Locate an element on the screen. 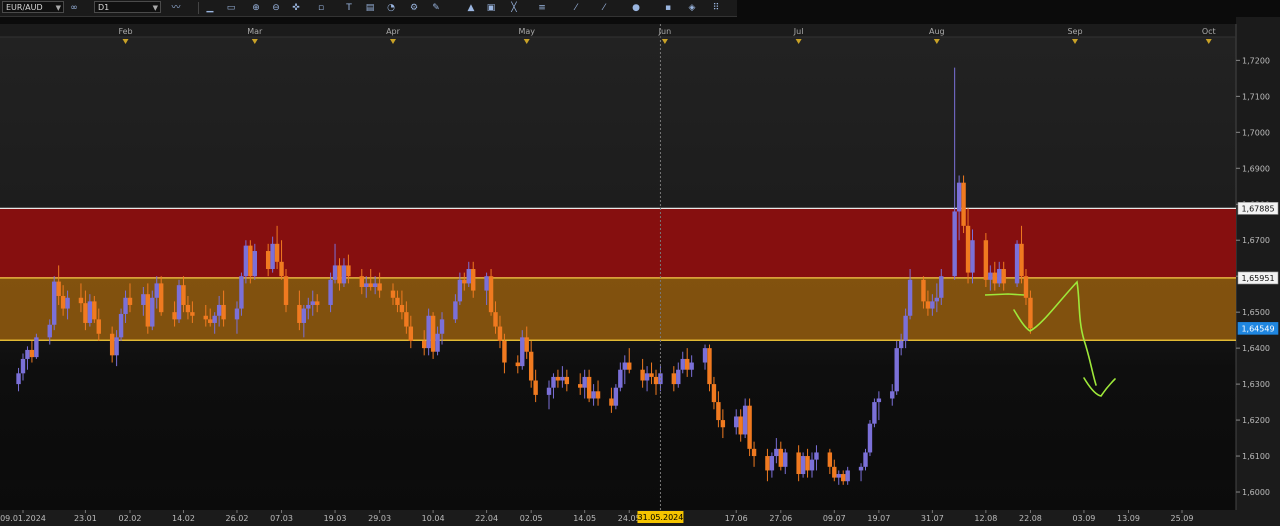 The width and height of the screenshot is (1280, 526). x-tick-label: 19.07 is located at coordinates (878, 518).